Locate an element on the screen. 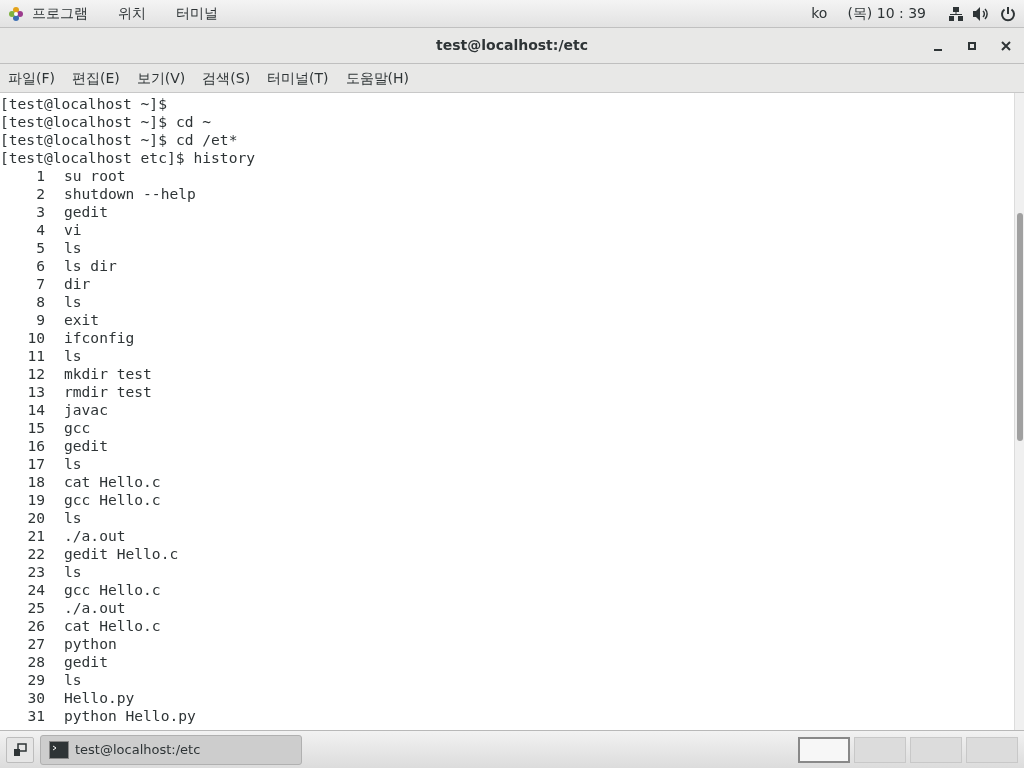  history-number: 18 is located at coordinates (35, 482).